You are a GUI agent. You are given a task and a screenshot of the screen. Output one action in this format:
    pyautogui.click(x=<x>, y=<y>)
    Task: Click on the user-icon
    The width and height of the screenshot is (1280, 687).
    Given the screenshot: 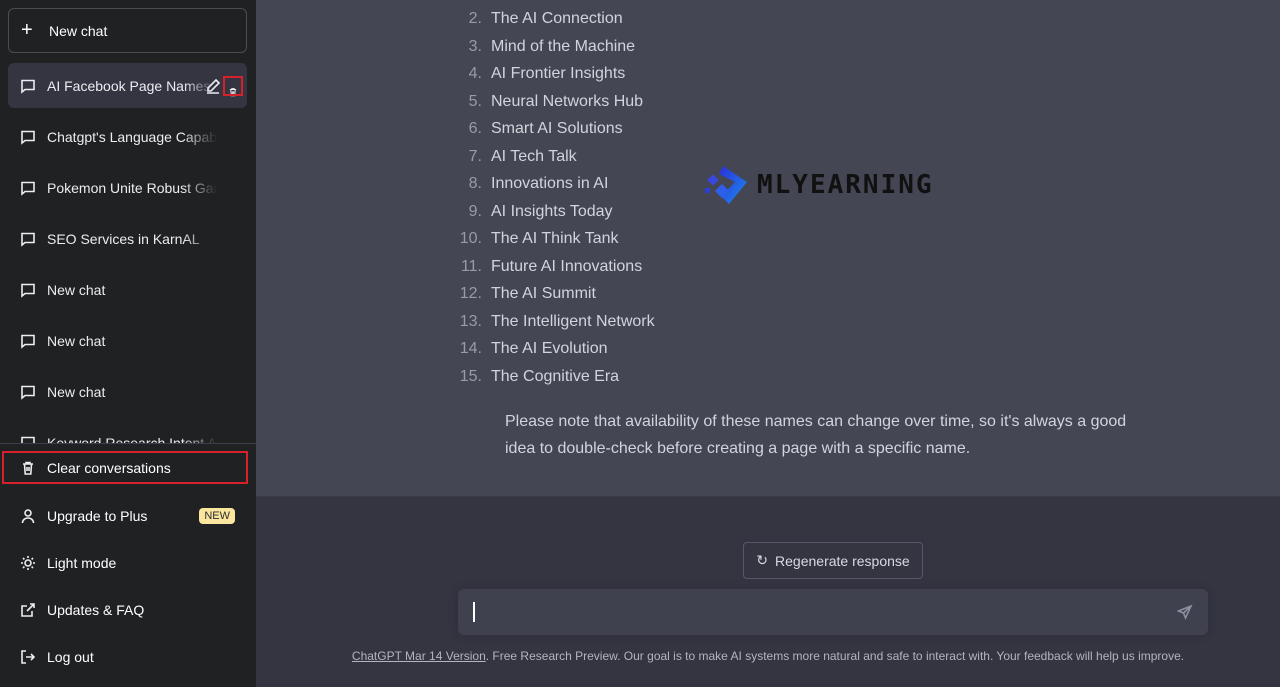 What is the action you would take?
    pyautogui.click(x=28, y=516)
    